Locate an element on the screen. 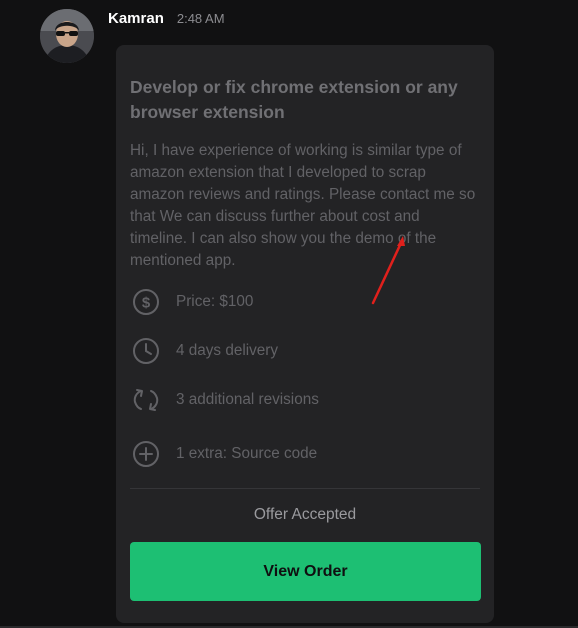 The width and height of the screenshot is (578, 628). offer-revisions-row: 3 additional revisions is located at coordinates (300, 400).